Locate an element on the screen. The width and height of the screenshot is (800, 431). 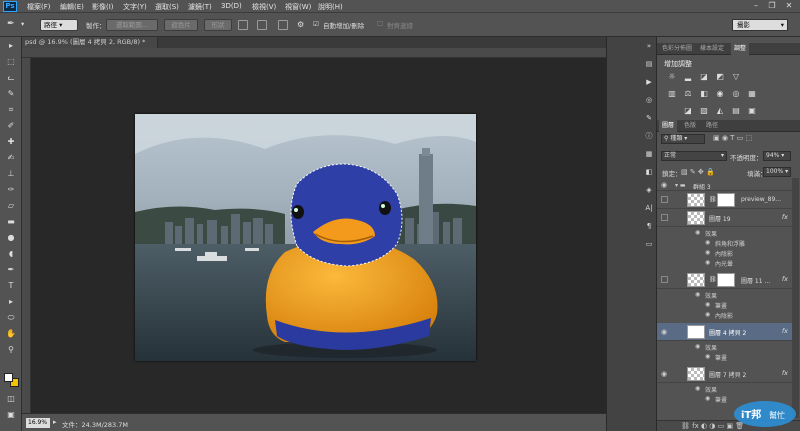
exposure-icon: ◩ is located at coordinates (720, 76).